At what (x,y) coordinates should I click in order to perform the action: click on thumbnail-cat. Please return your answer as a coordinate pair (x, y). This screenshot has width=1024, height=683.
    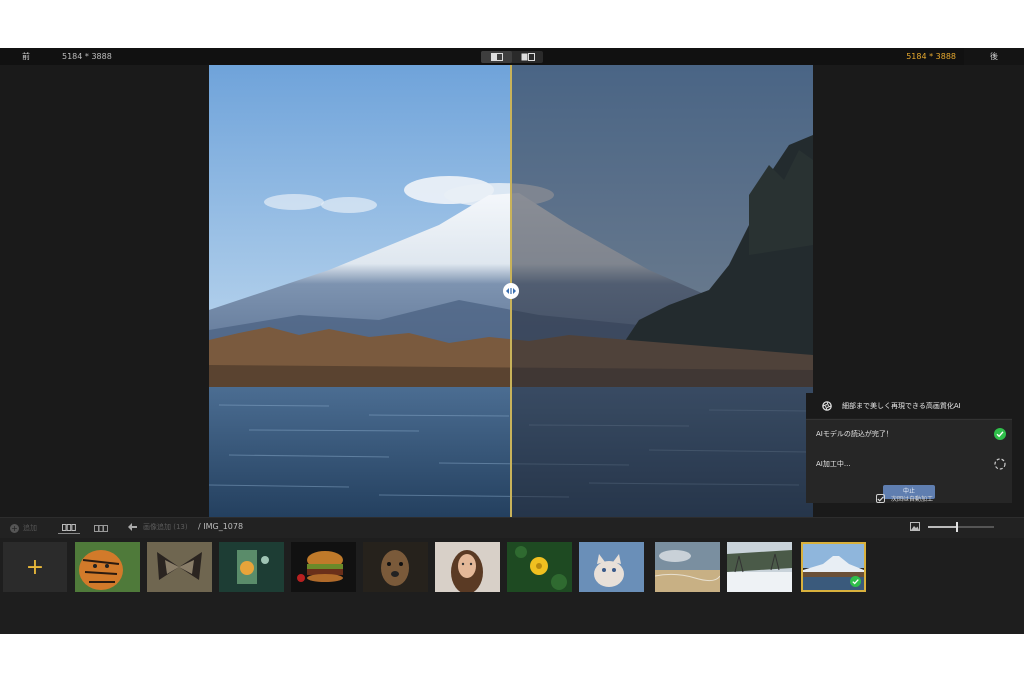
    Looking at the image, I should click on (611, 567).